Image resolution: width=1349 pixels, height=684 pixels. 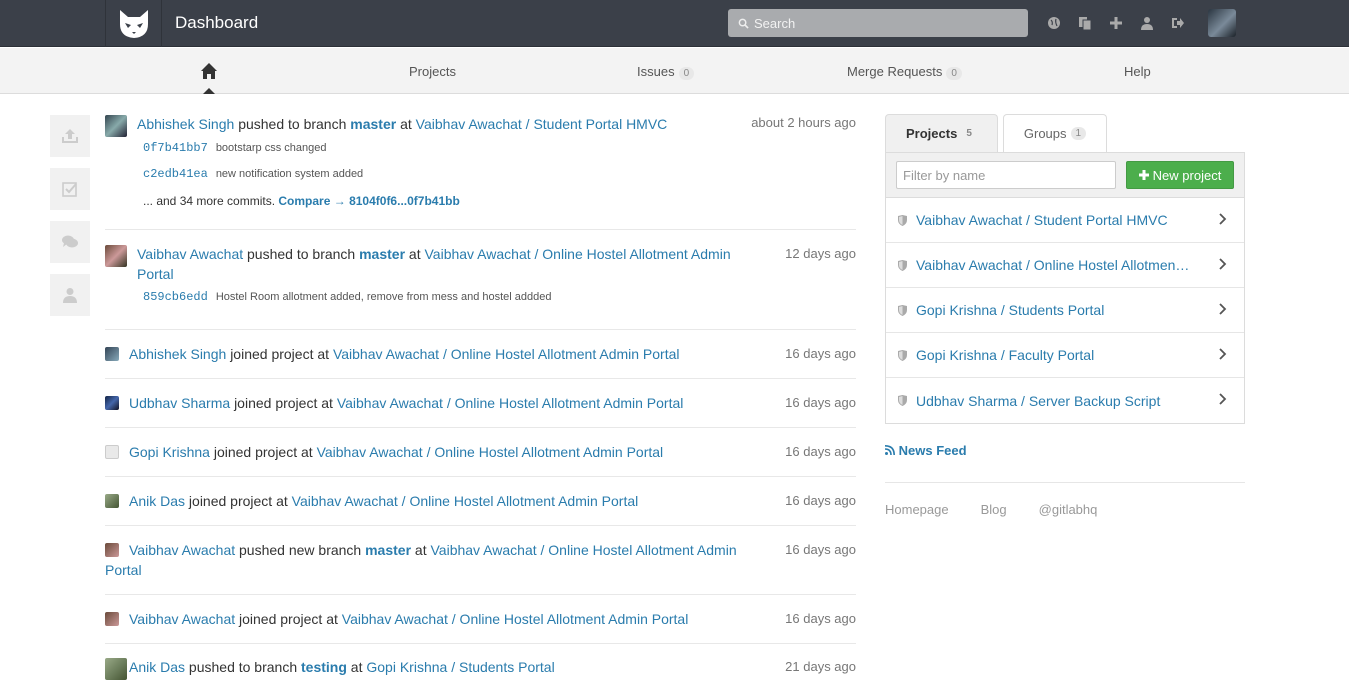 I want to click on filter-merged-button, so click(x=70, y=189).